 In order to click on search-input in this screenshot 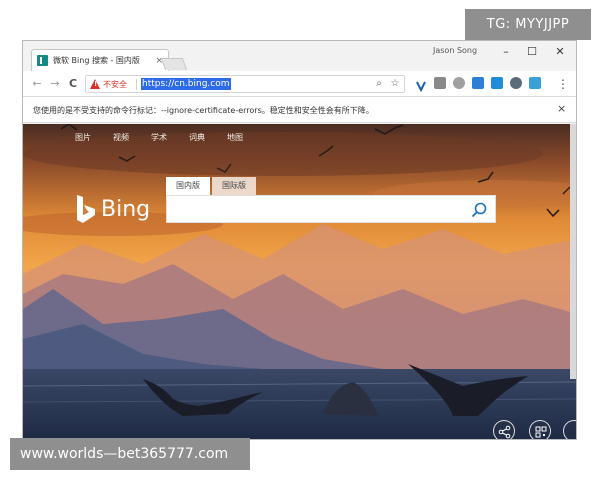, I will do `click(331, 209)`.